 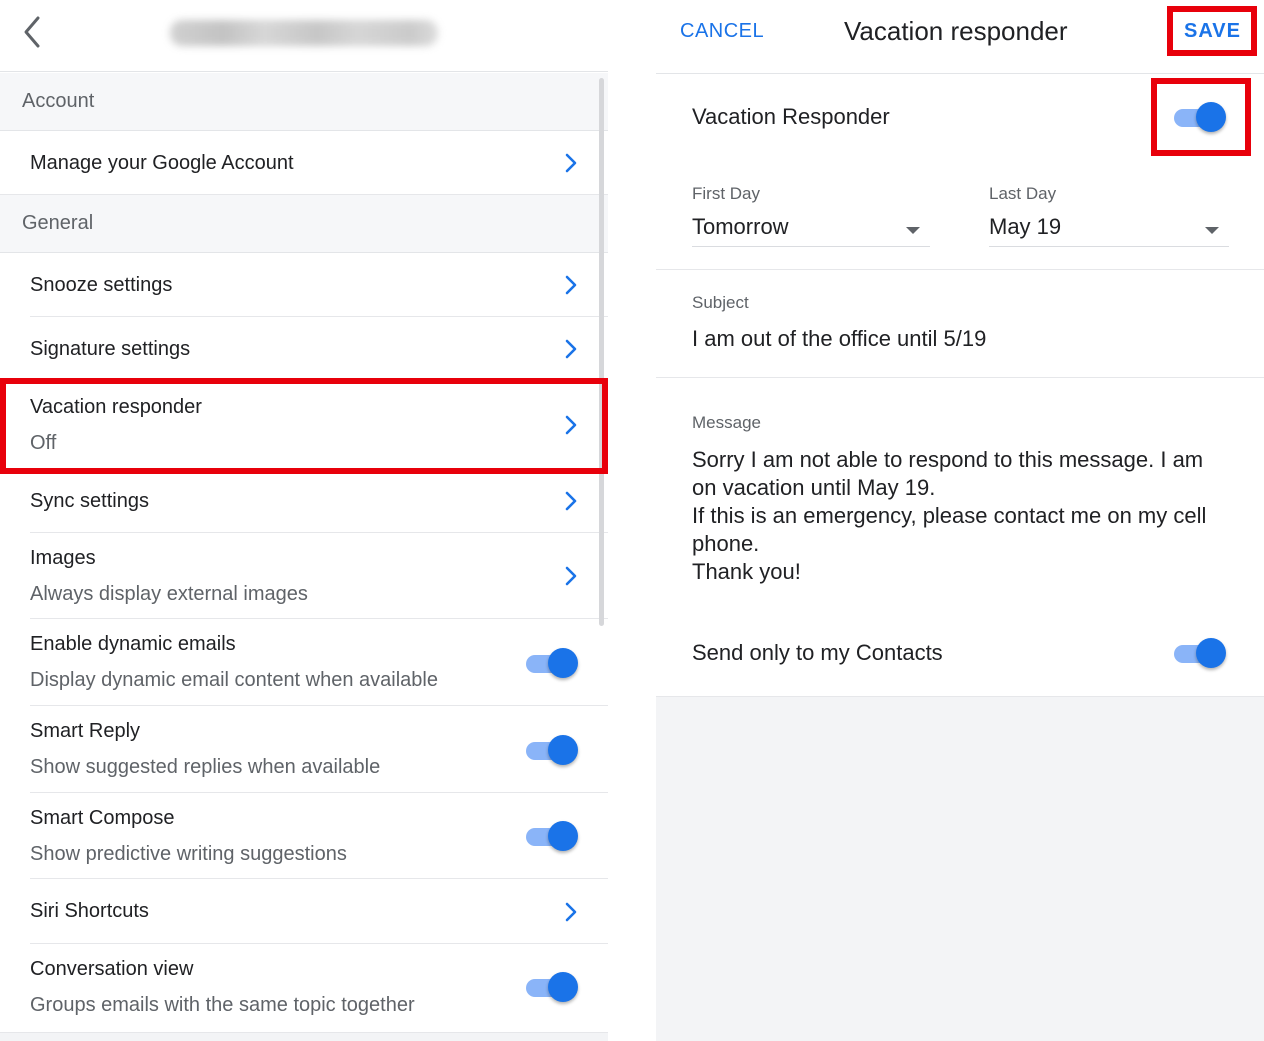 I want to click on scrollbar, so click(x=601, y=352).